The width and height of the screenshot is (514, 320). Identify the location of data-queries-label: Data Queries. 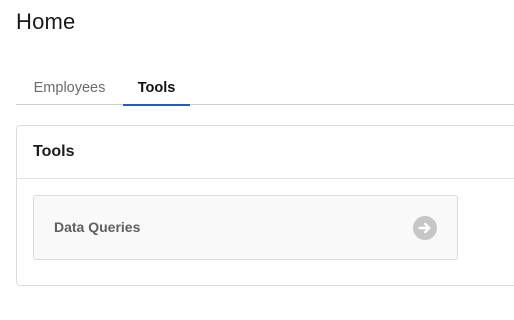
(97, 227).